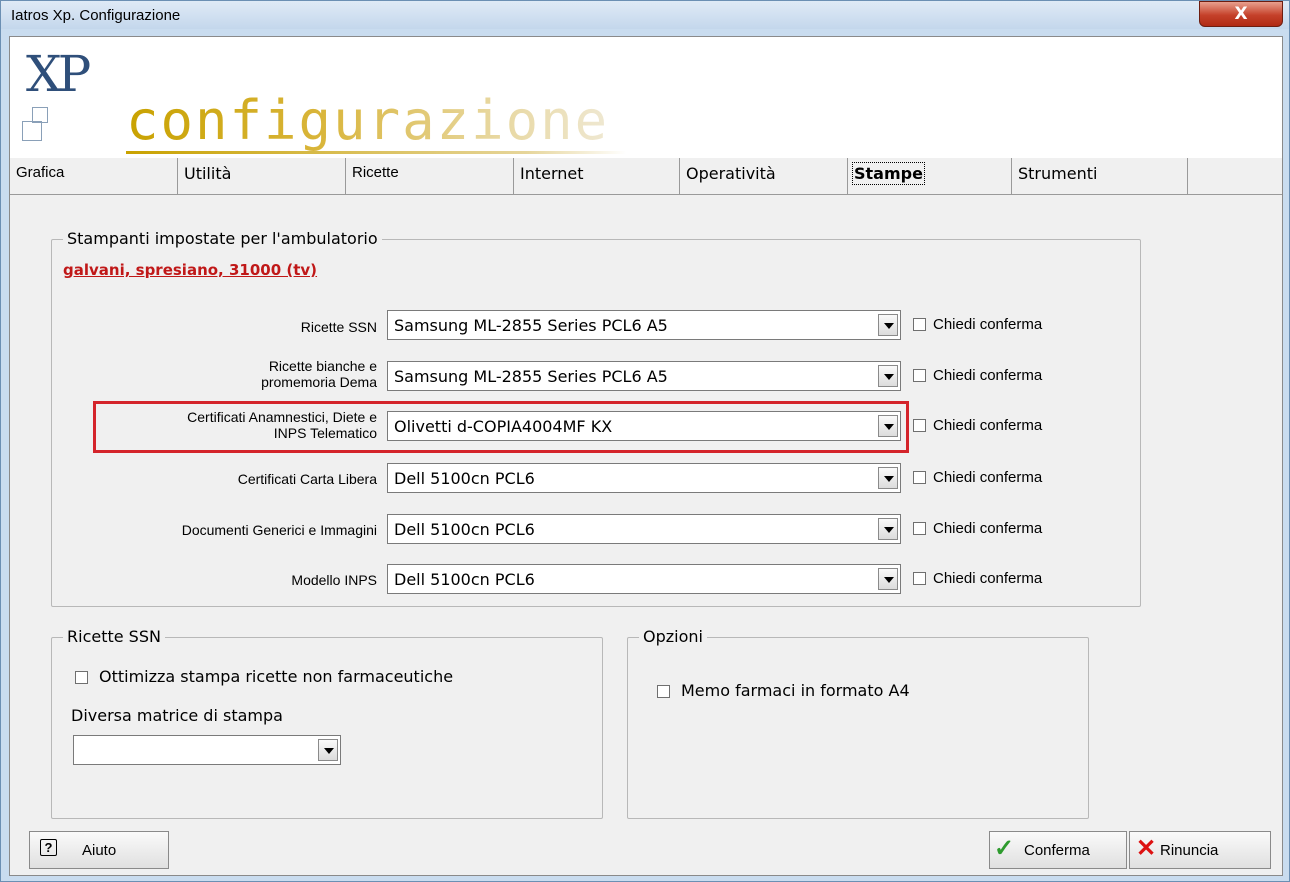  Describe the element at coordinates (597, 176) in the screenshot. I see `tab-internet: Internet` at that location.